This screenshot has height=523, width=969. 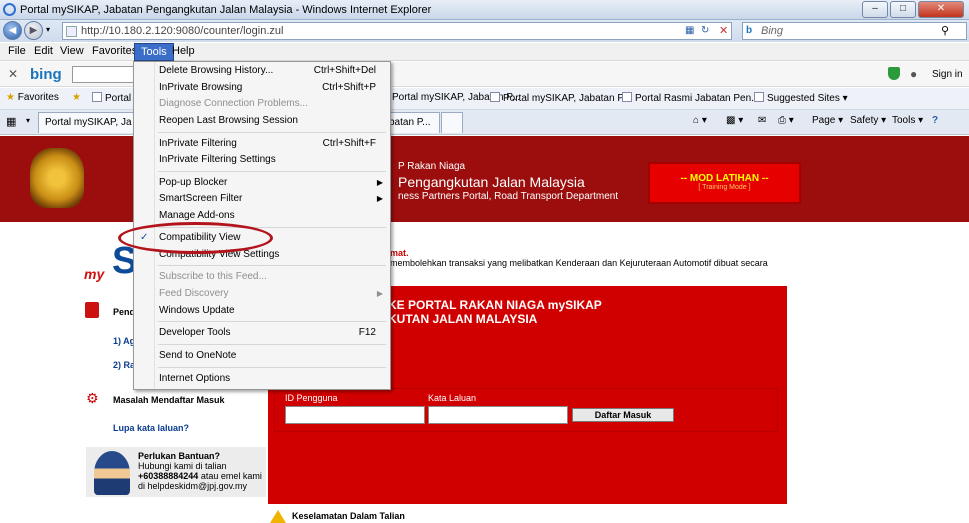 What do you see at coordinates (355, 415) in the screenshot?
I see `user-id-input` at bounding box center [355, 415].